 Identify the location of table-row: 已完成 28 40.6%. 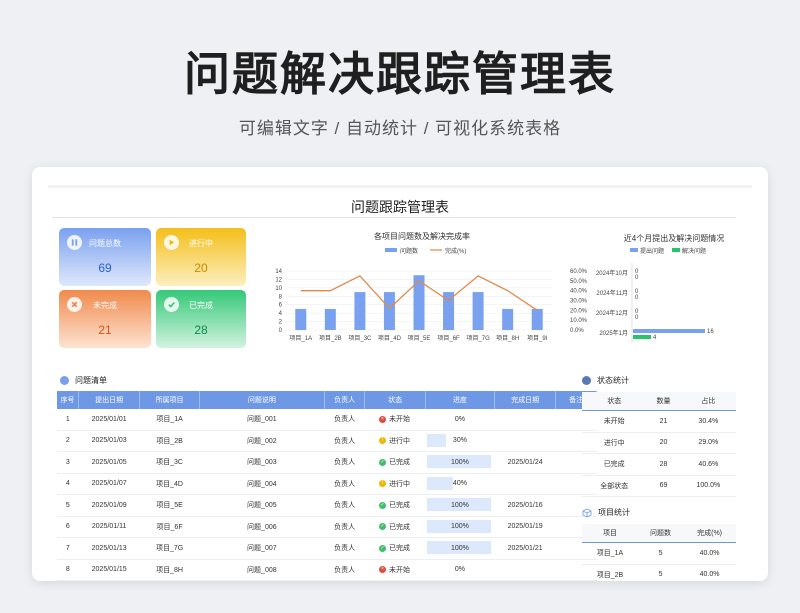
(659, 464).